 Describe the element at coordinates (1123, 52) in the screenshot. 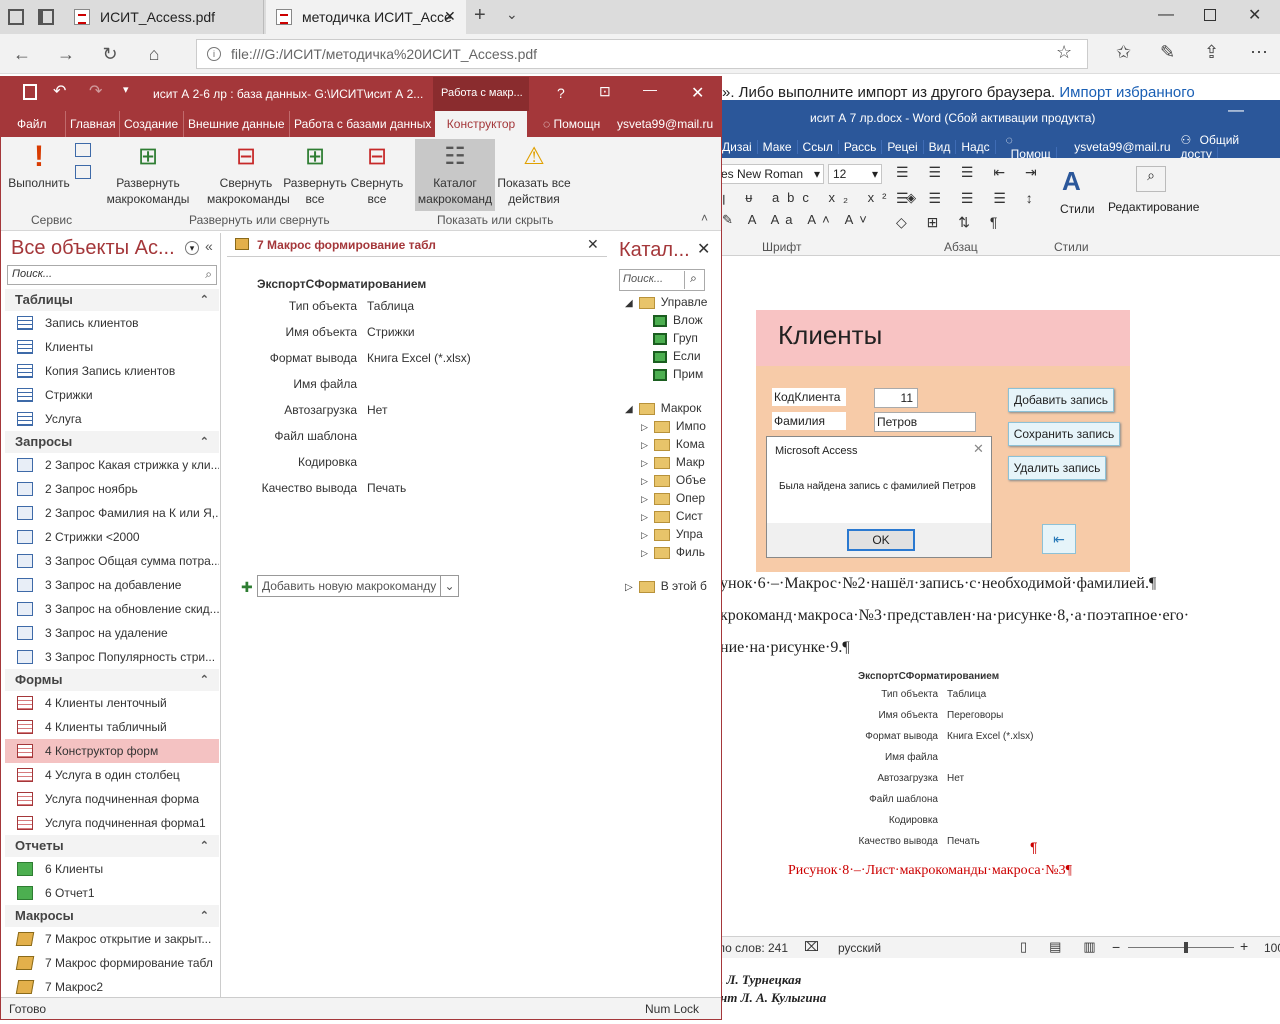

I see `favorites-icon: ✩` at that location.